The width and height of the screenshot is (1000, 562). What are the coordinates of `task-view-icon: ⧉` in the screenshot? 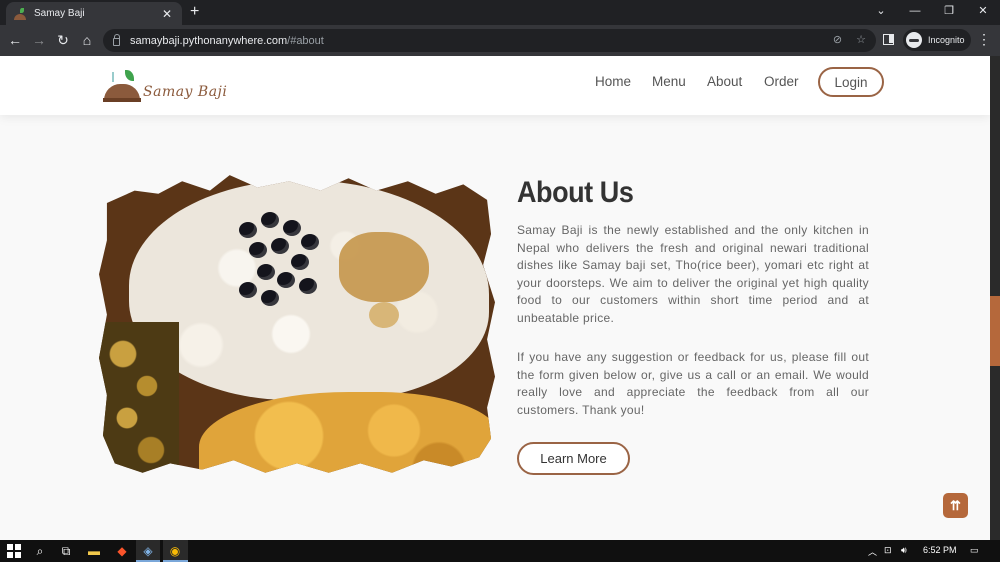 It's located at (66, 551).